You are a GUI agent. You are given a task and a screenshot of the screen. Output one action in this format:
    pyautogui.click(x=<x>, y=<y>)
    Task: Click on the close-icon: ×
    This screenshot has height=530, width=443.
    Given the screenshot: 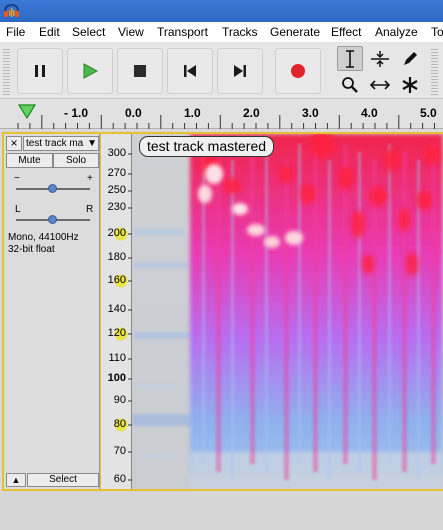 What is the action you would take?
    pyautogui.click(x=14, y=143)
    